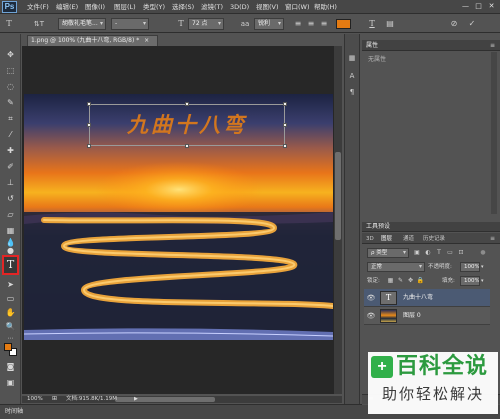 The width and height of the screenshot is (500, 419). Describe the element at coordinates (297, 7) in the screenshot. I see `menu-window: 窗口(W)` at that location.